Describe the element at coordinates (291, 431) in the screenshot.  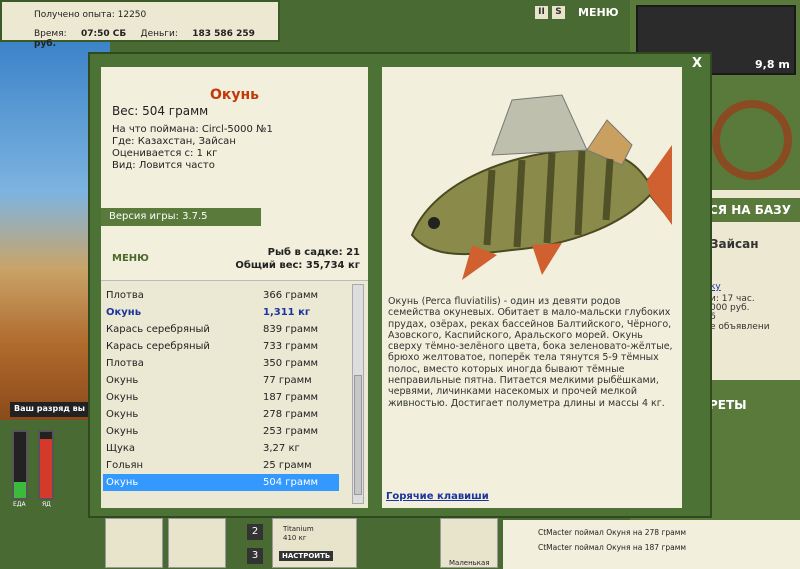
I see `catch-fish-weight: 253 грамм` at that location.